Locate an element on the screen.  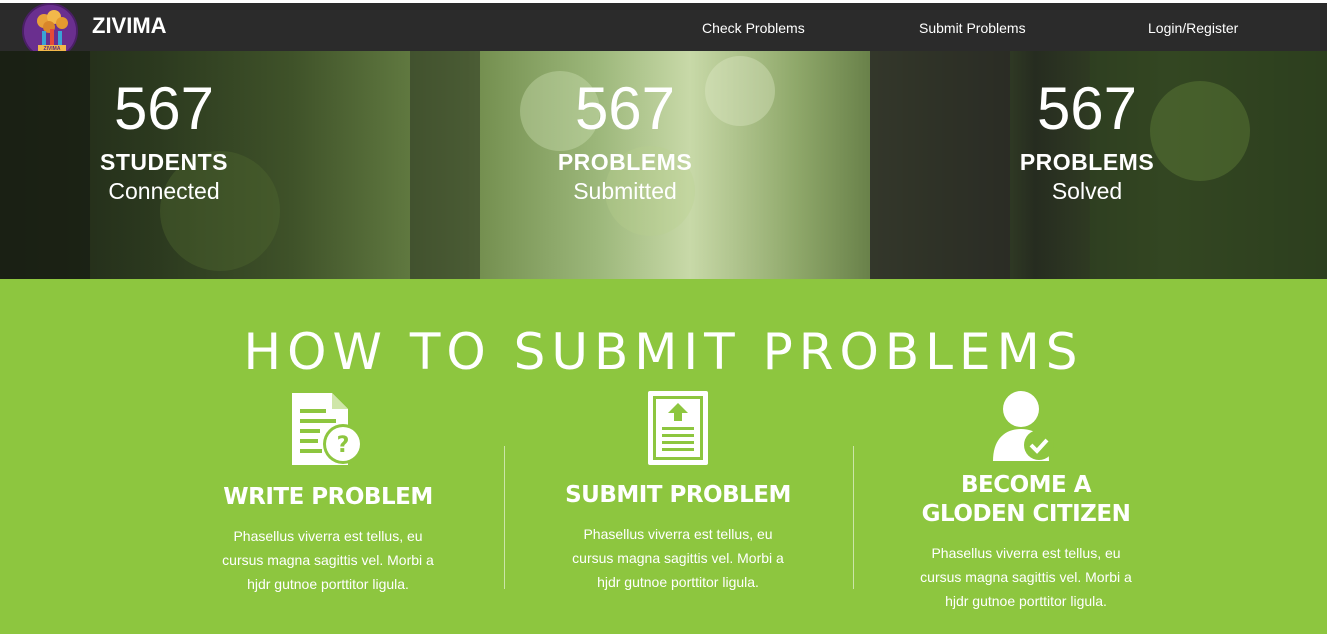
stat-problems-submitted: 567 PROBLEMS Submitted is located at coordinates (625, 128).